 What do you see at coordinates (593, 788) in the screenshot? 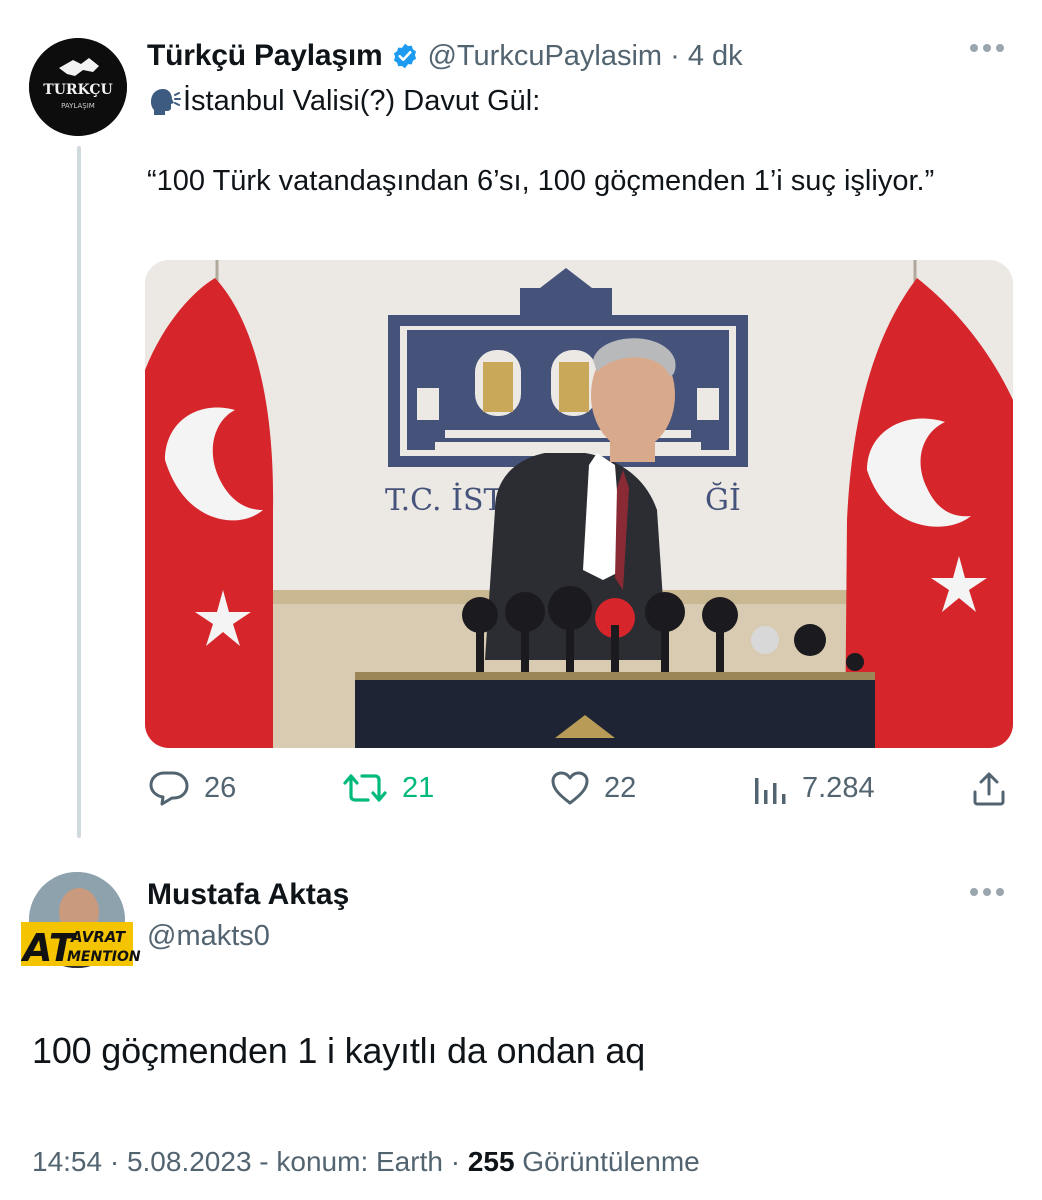
I see `like-button: 22` at bounding box center [593, 788].